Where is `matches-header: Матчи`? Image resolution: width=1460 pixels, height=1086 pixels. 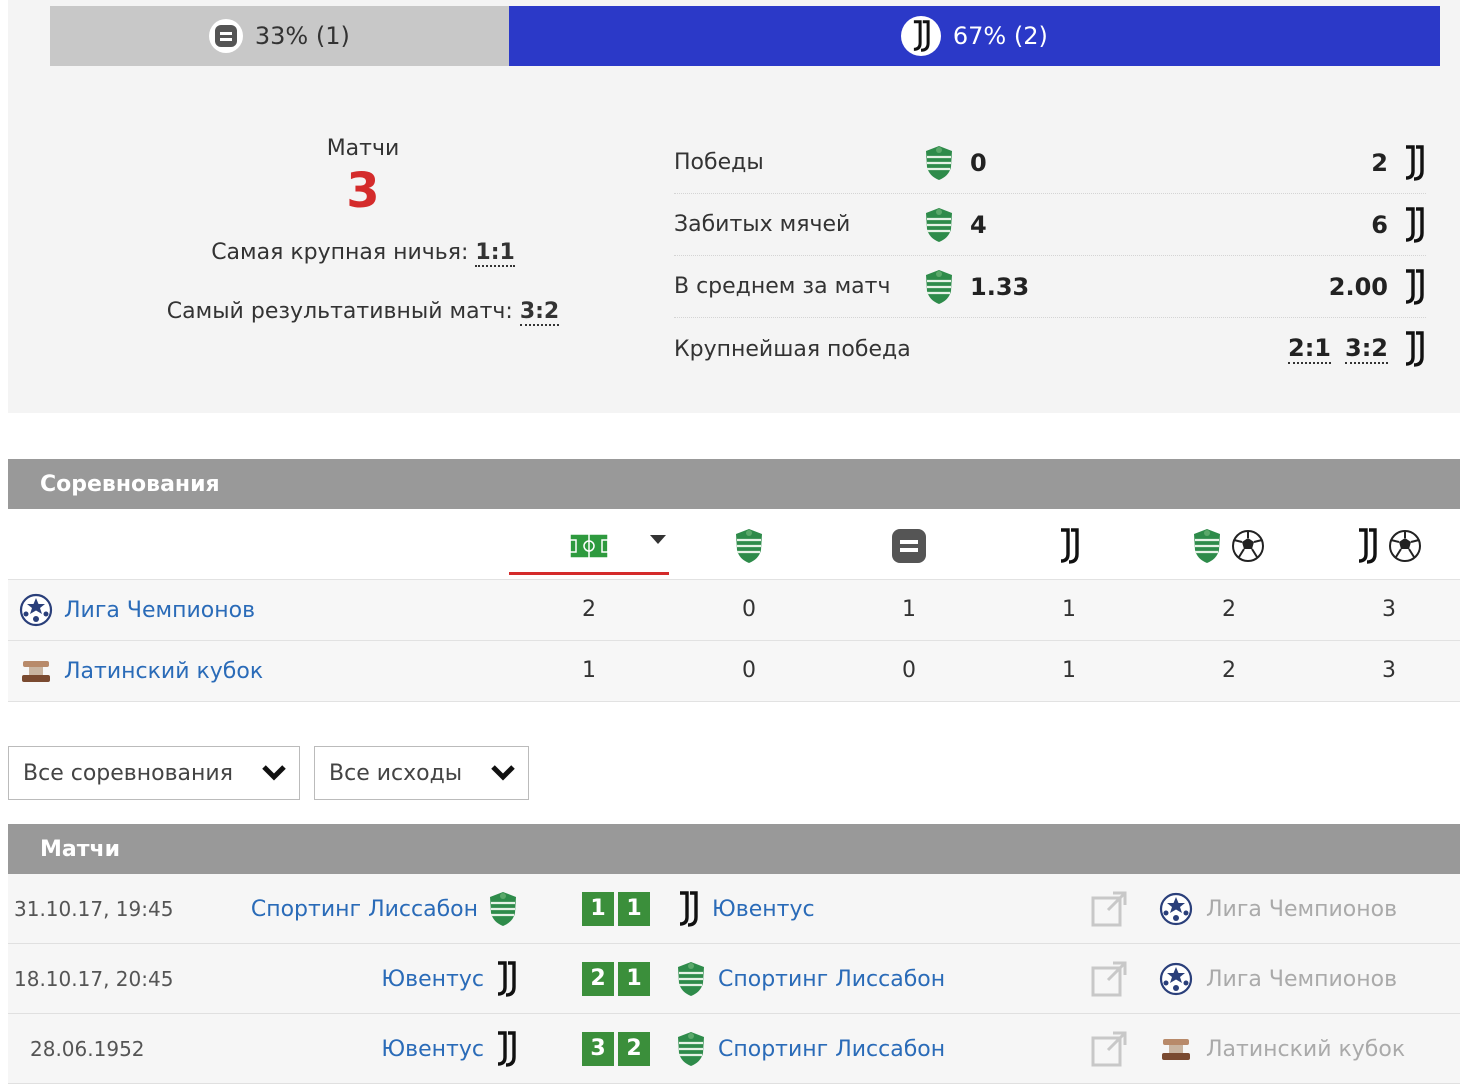 matches-header: Матчи is located at coordinates (734, 849).